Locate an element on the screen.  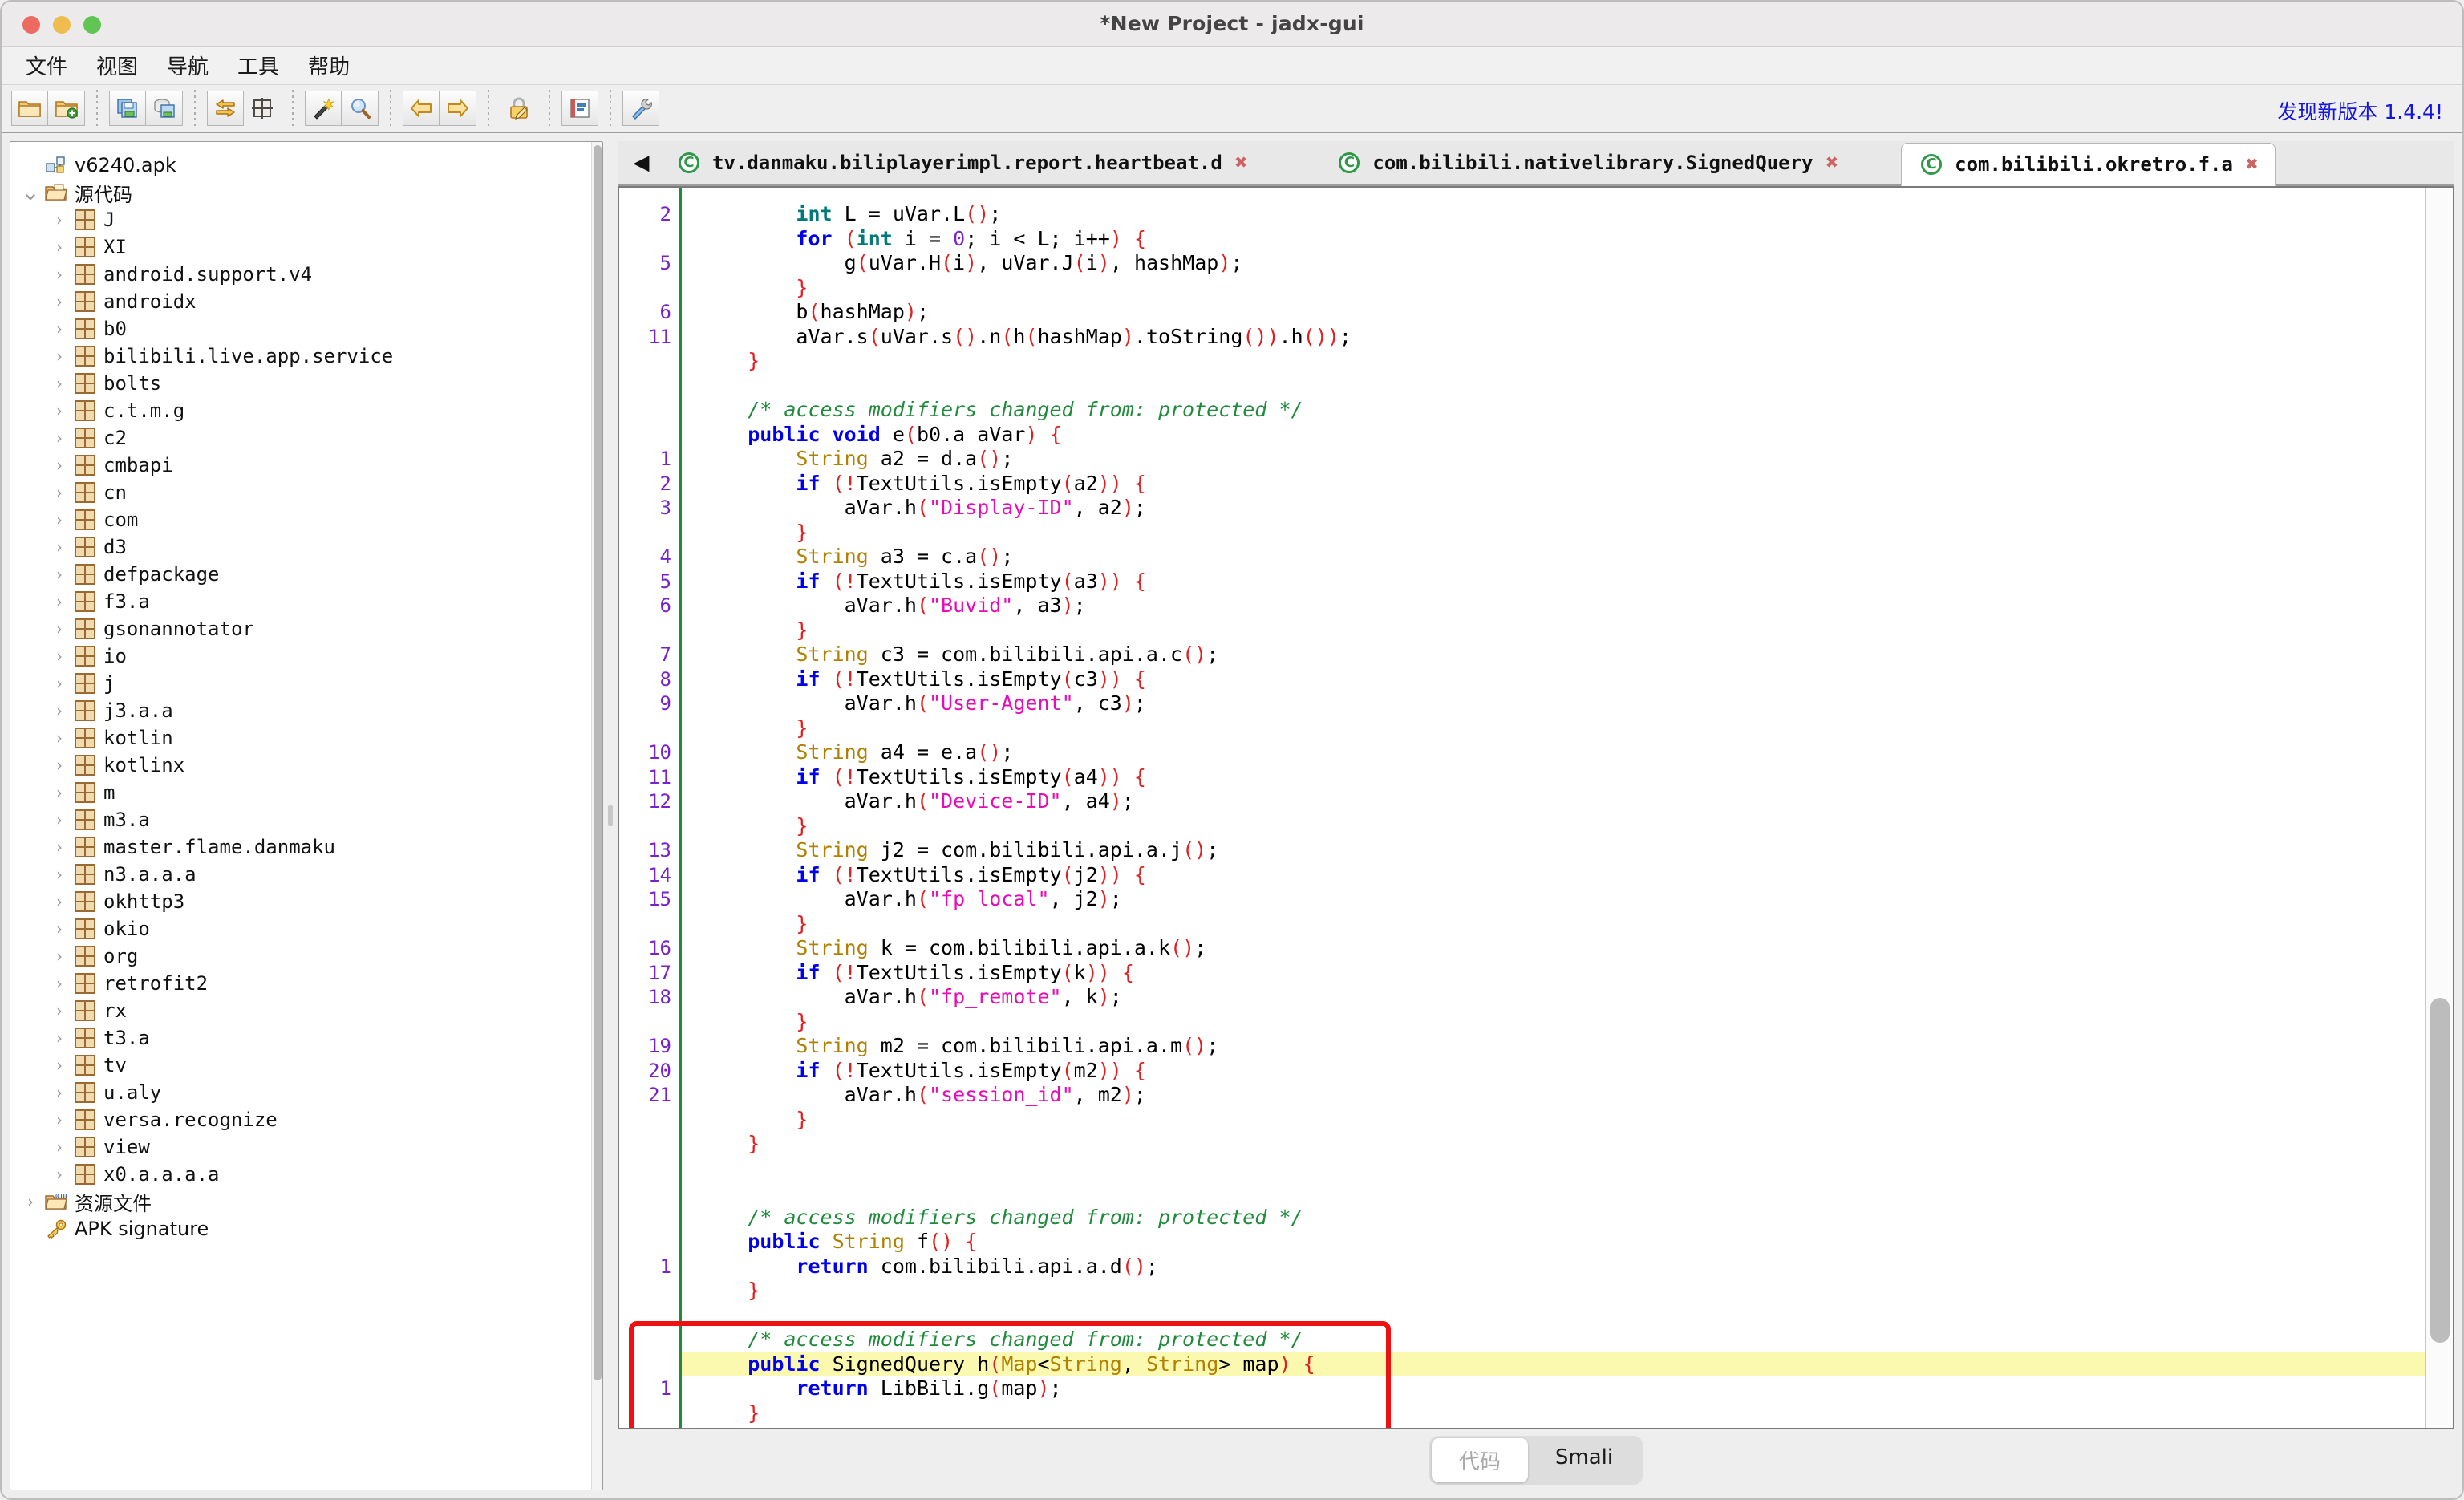
menu-view: 视图 is located at coordinates (117, 65).